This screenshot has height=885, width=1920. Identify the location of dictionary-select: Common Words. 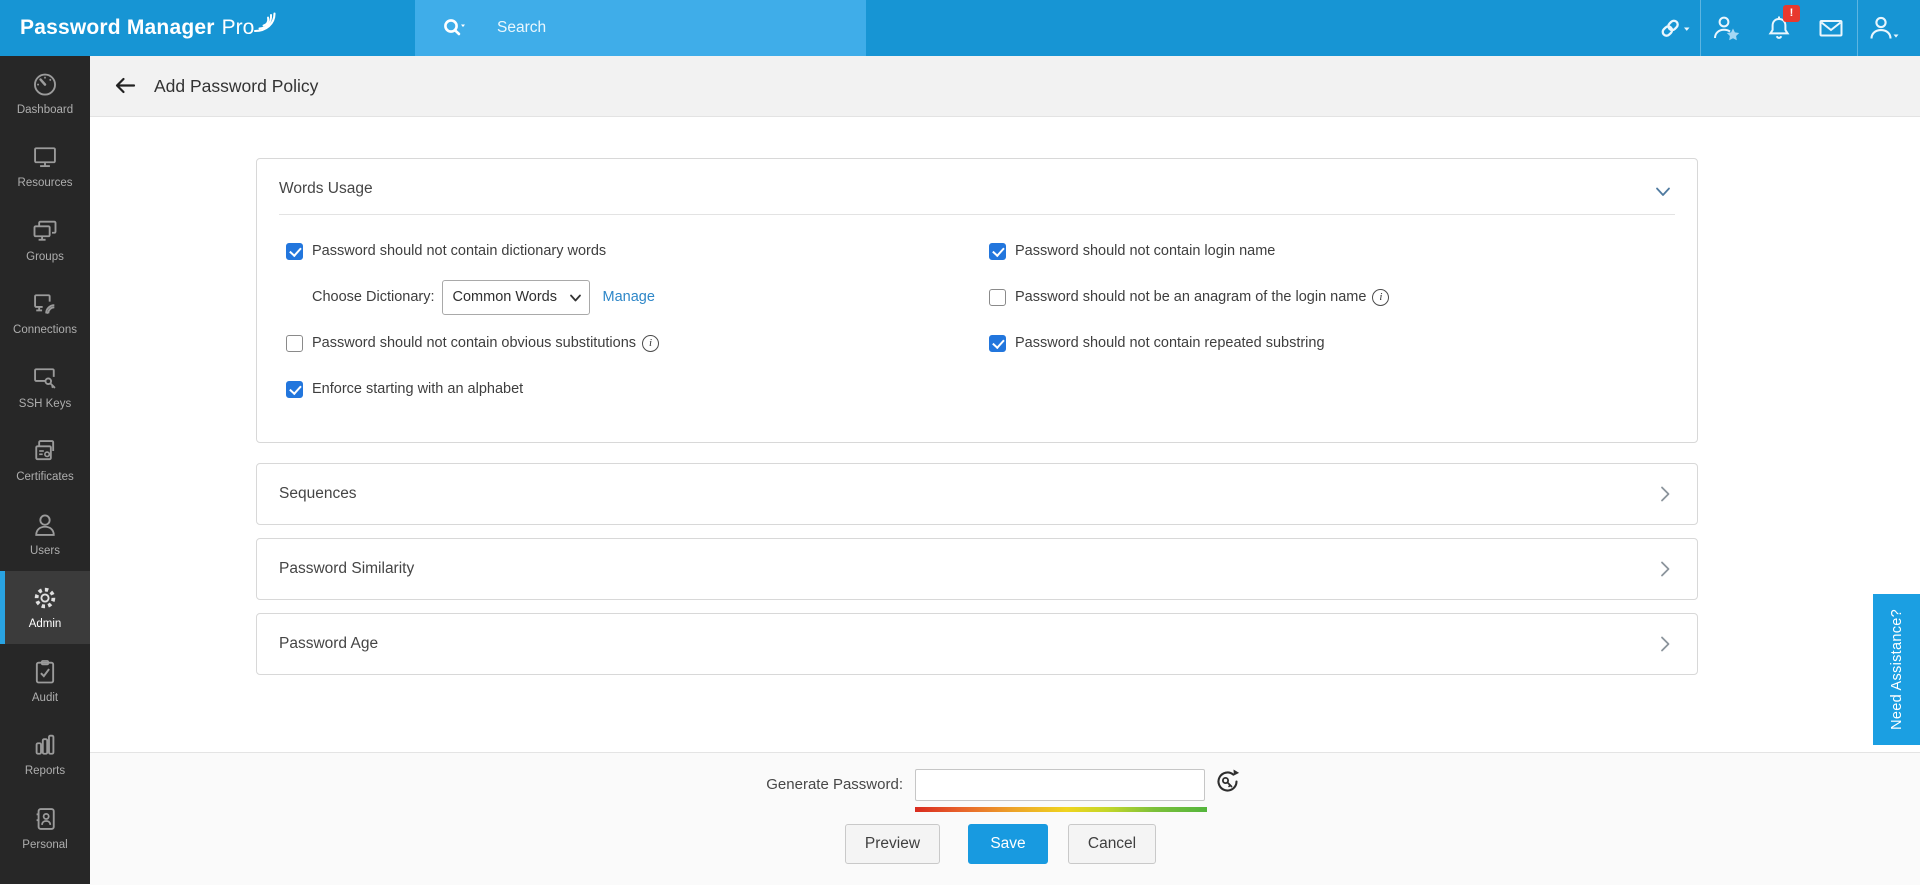
(515, 297).